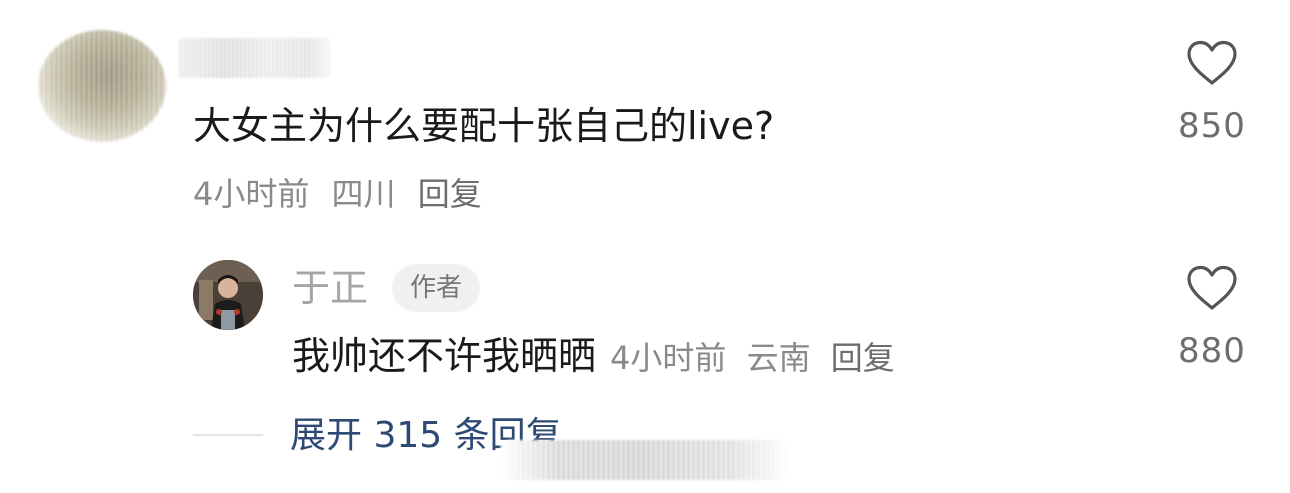 This screenshot has height=493, width=1290. I want to click on reply-text: 我帅还不许我晒晒, so click(444, 356).